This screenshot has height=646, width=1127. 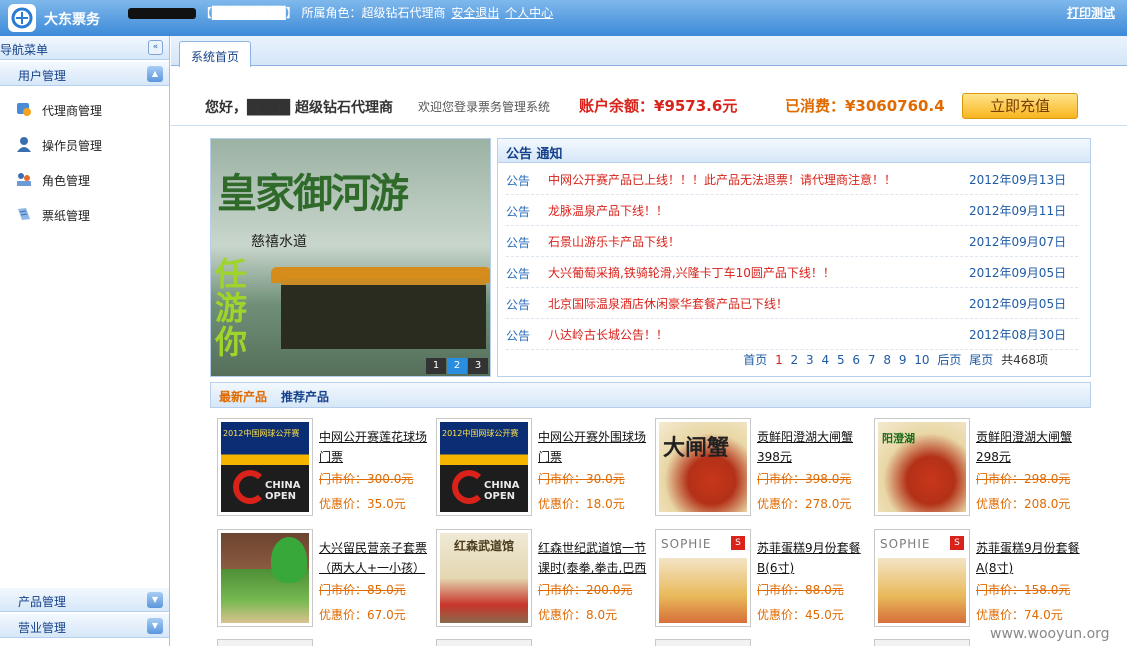 I want to click on product-image: 阳澄湖, so click(x=922, y=467).